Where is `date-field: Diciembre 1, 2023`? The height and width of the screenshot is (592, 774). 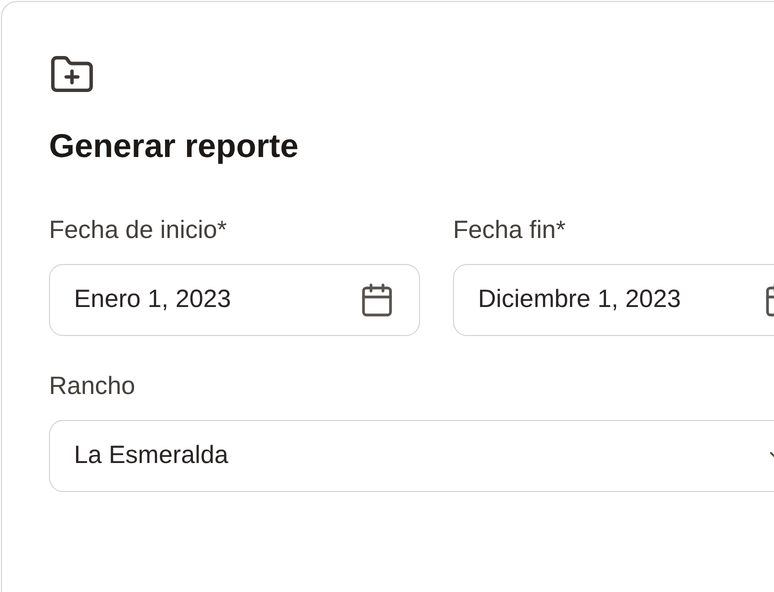 date-field: Diciembre 1, 2023 is located at coordinates (613, 300).